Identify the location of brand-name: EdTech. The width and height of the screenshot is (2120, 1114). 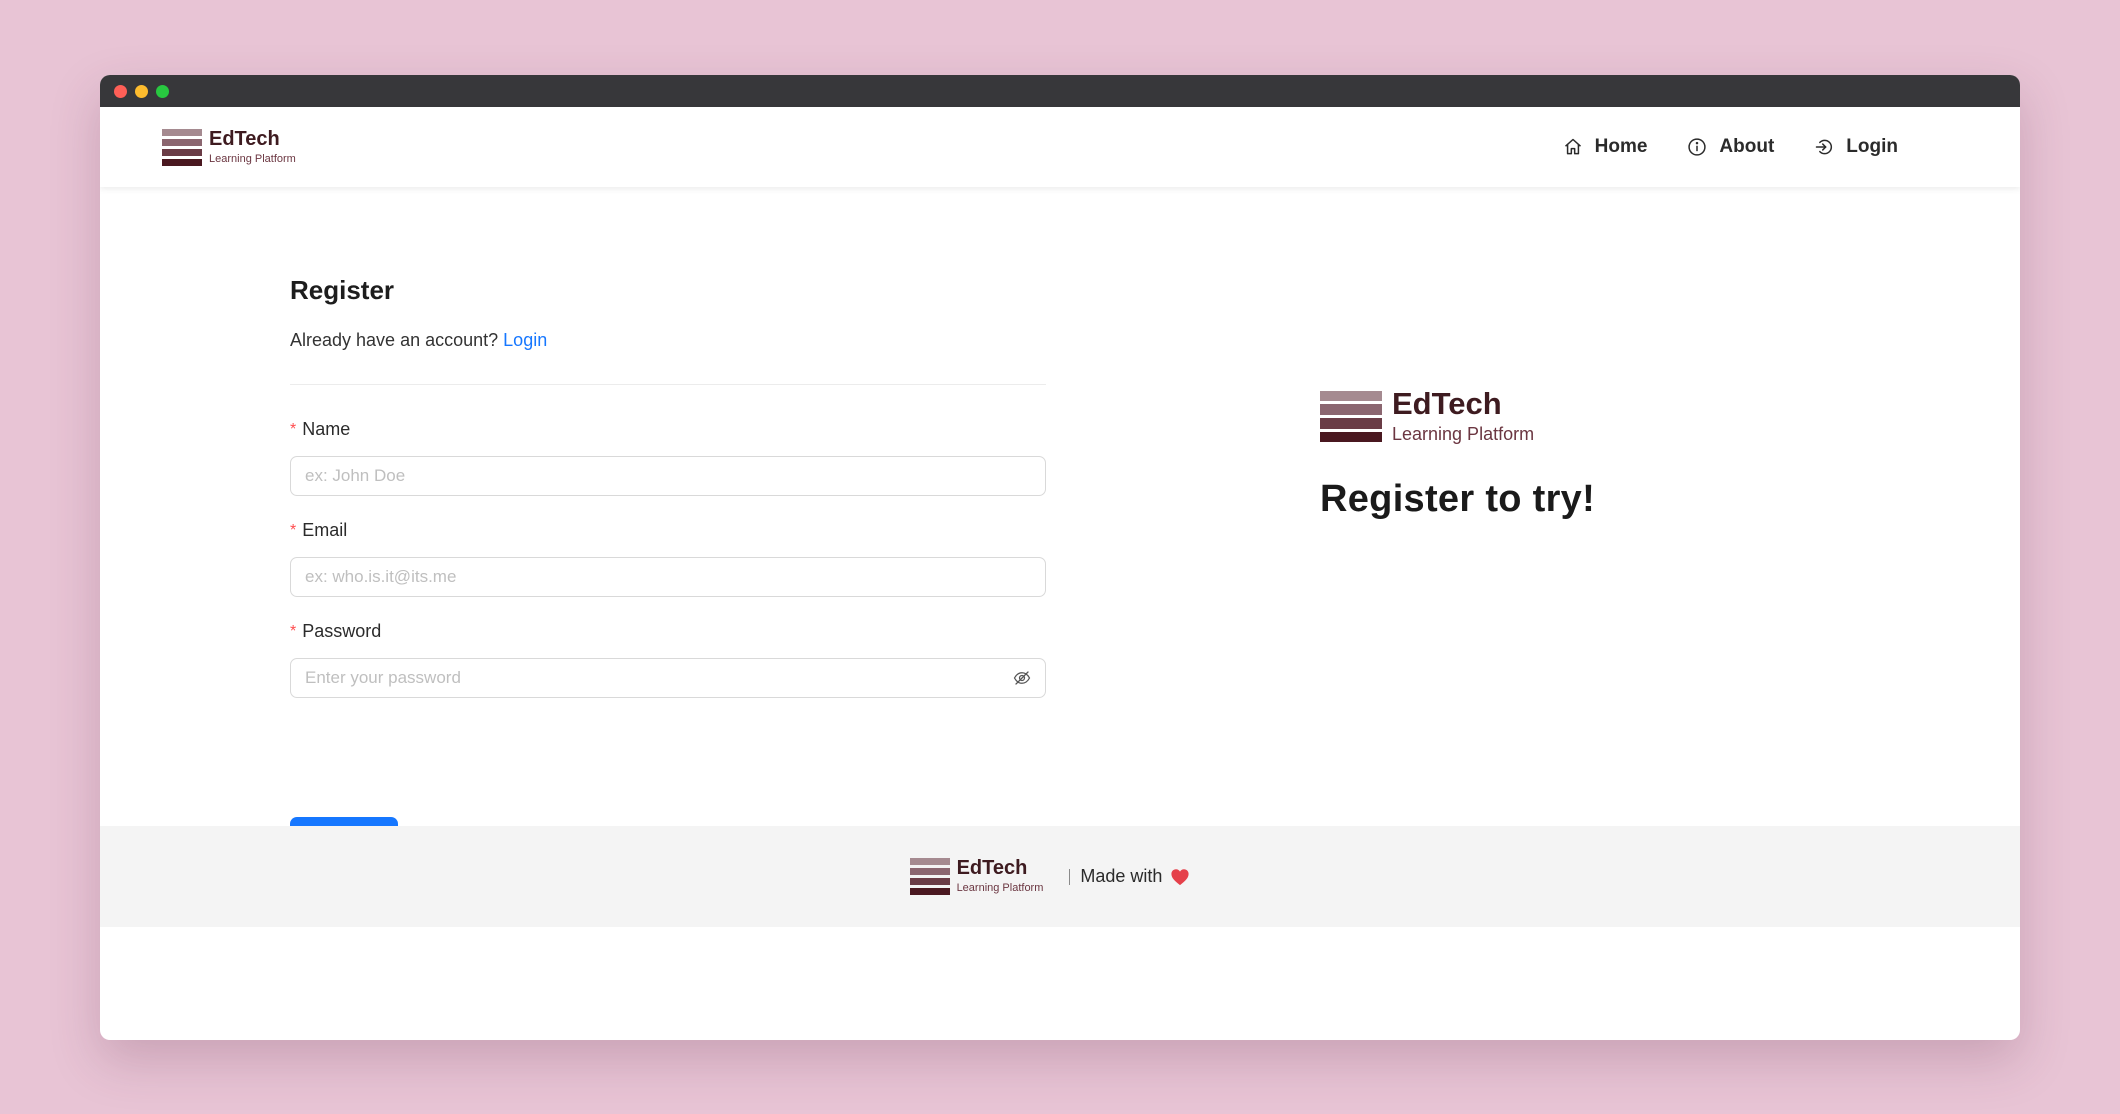
(244, 138).